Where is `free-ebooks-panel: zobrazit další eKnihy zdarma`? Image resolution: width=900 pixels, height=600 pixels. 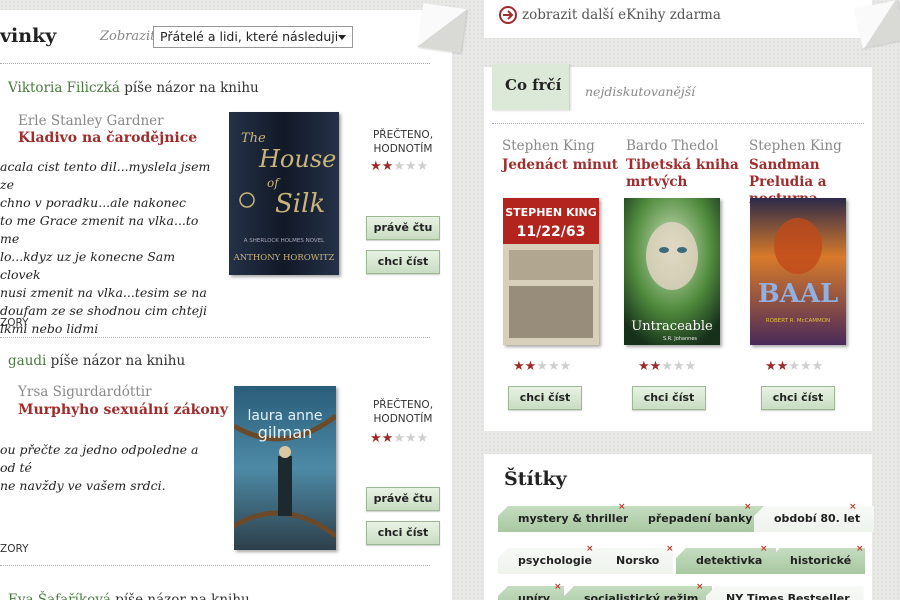 free-ebooks-panel: zobrazit další eKnihy zdarma is located at coordinates (678, 19).